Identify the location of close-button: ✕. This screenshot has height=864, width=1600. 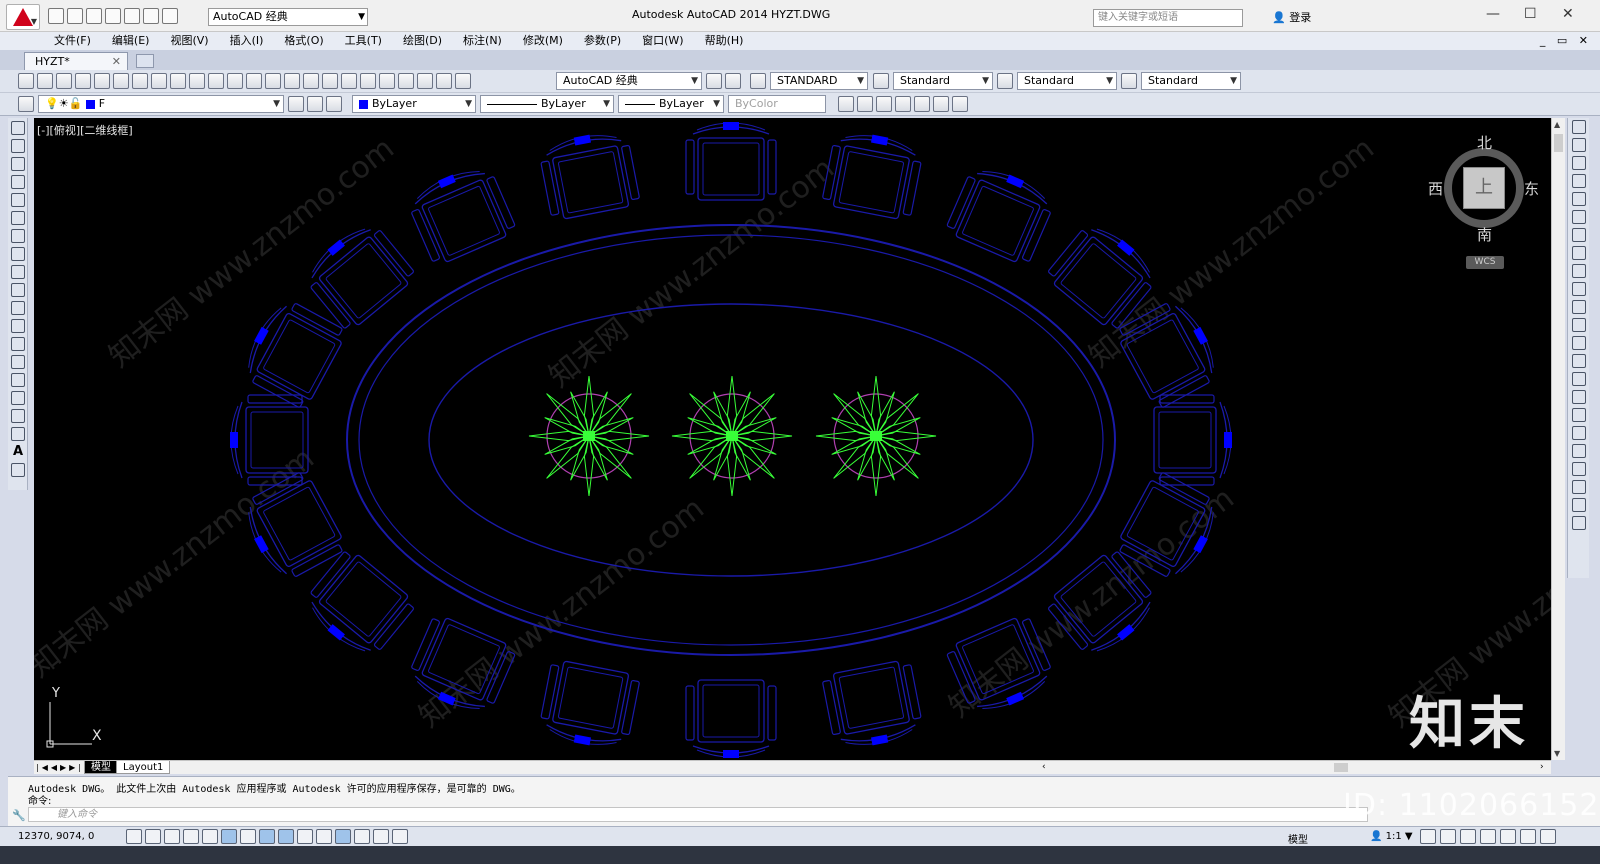
(1568, 14).